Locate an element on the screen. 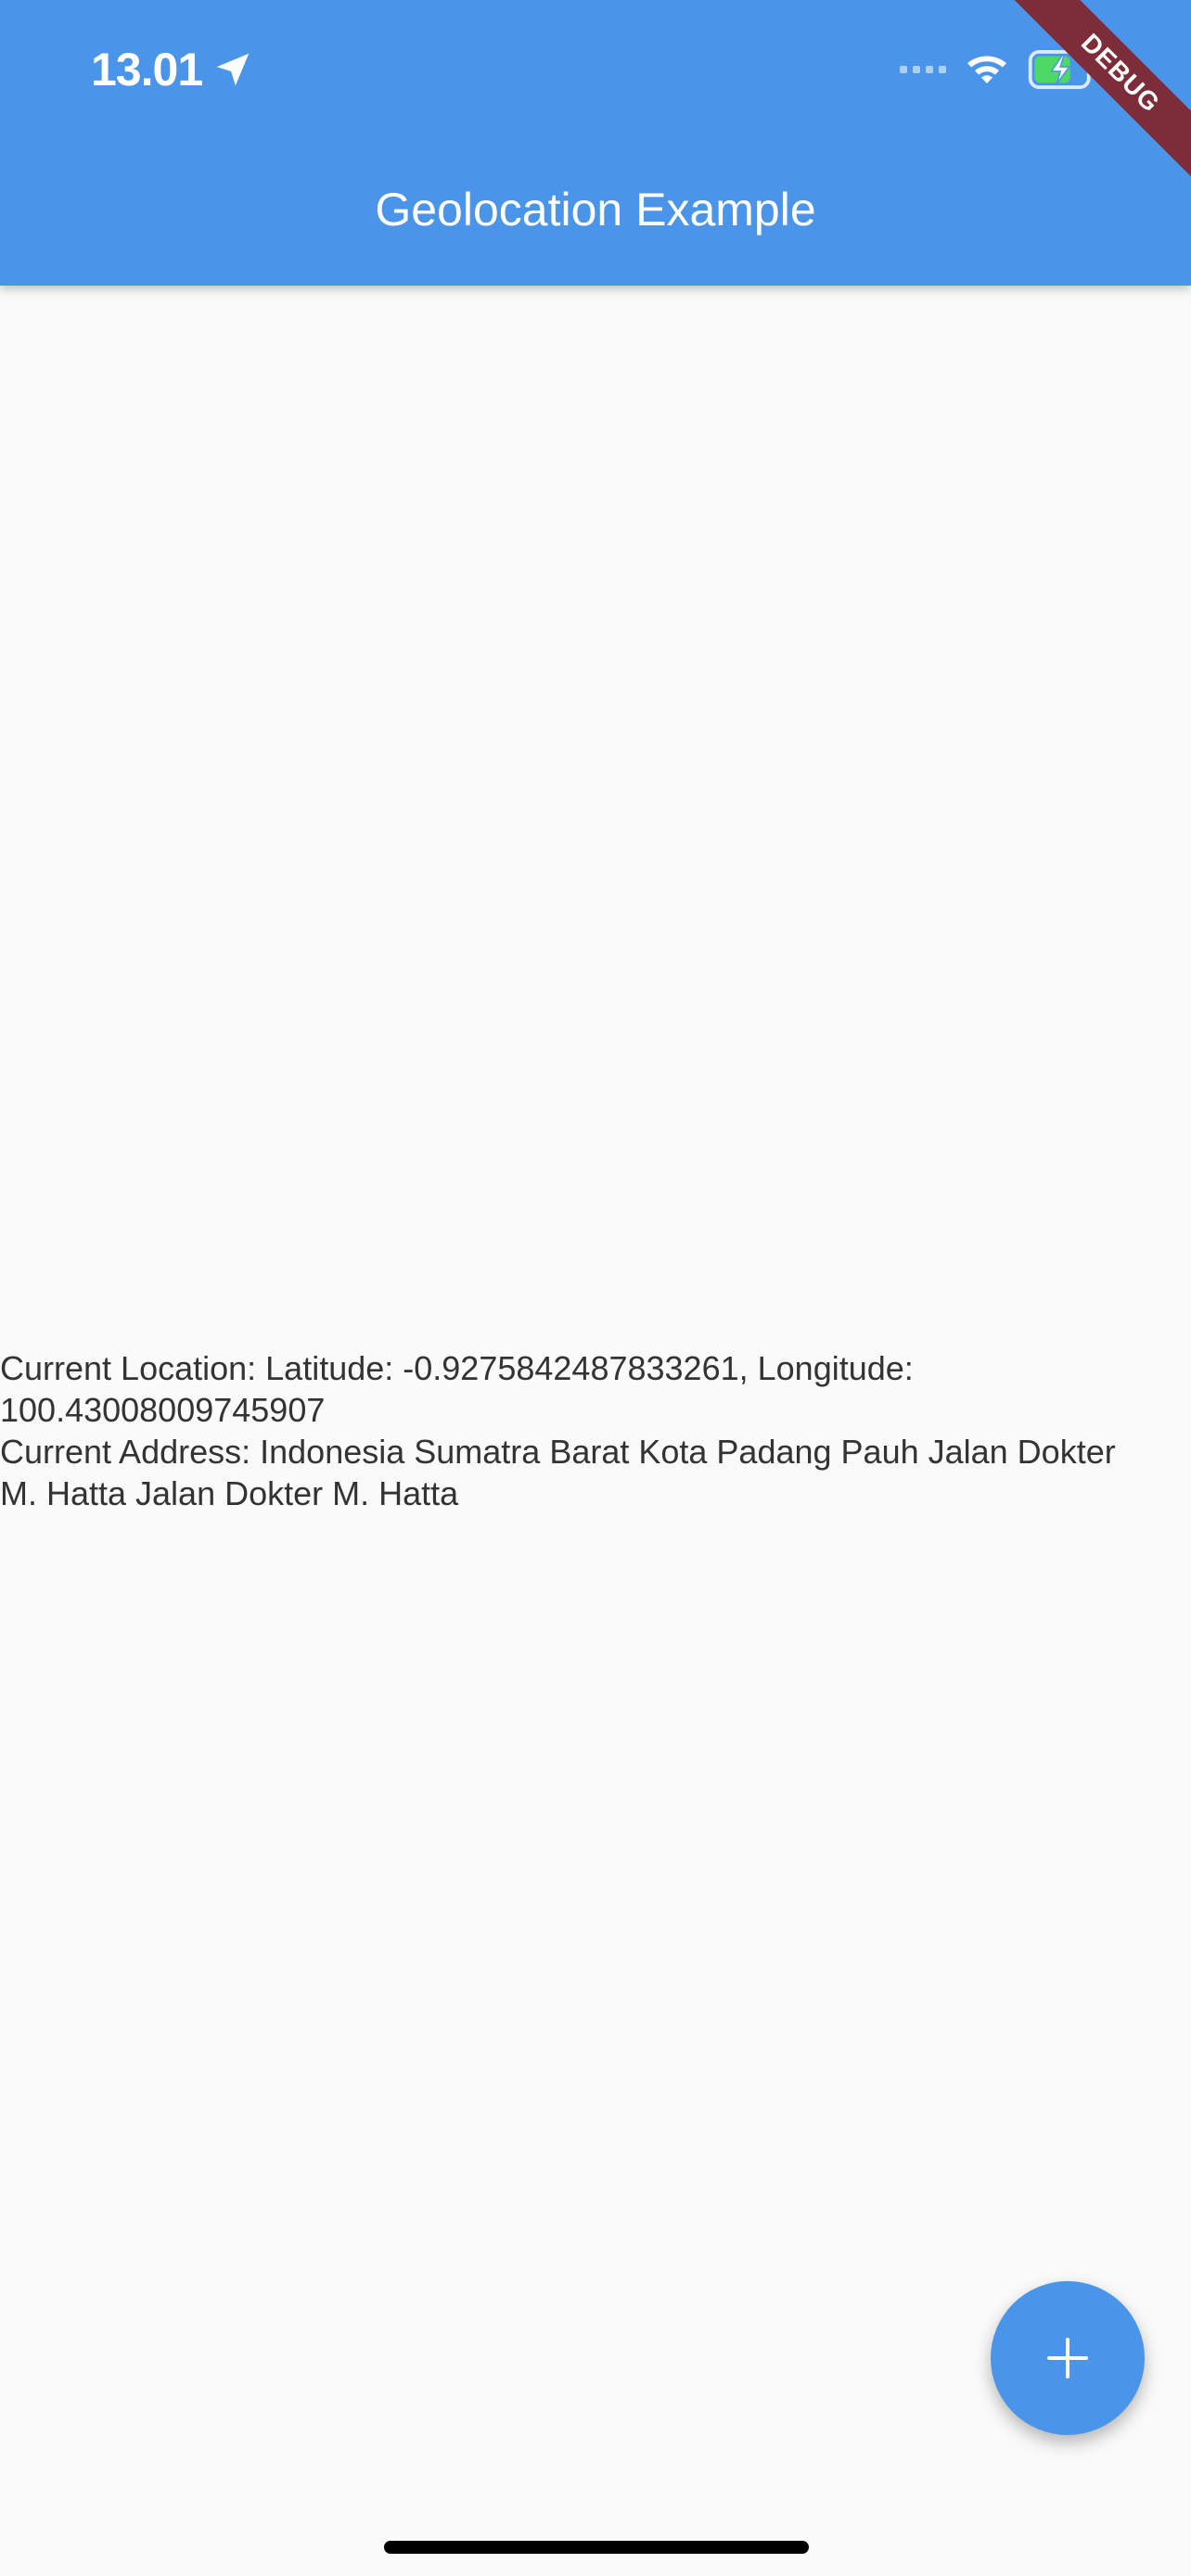  plus-icon is located at coordinates (1067, 2358).